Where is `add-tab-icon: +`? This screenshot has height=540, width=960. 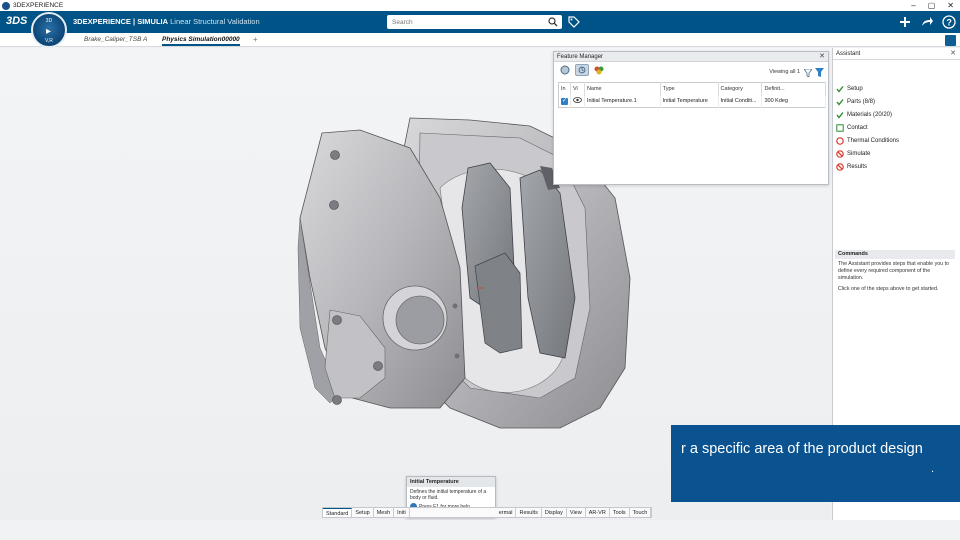 add-tab-icon: + is located at coordinates (255, 39).